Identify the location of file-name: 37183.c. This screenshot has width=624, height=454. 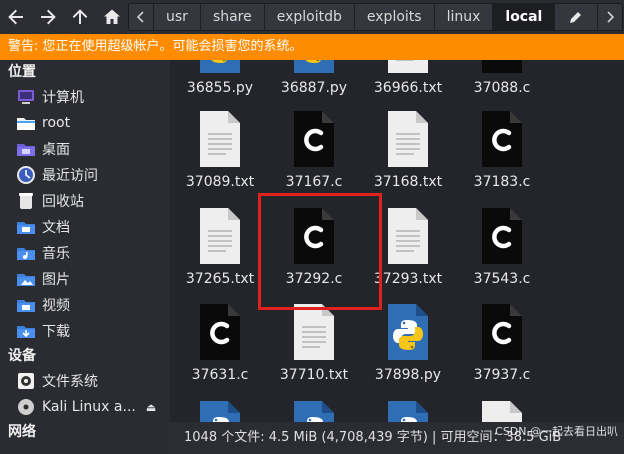
(502, 182).